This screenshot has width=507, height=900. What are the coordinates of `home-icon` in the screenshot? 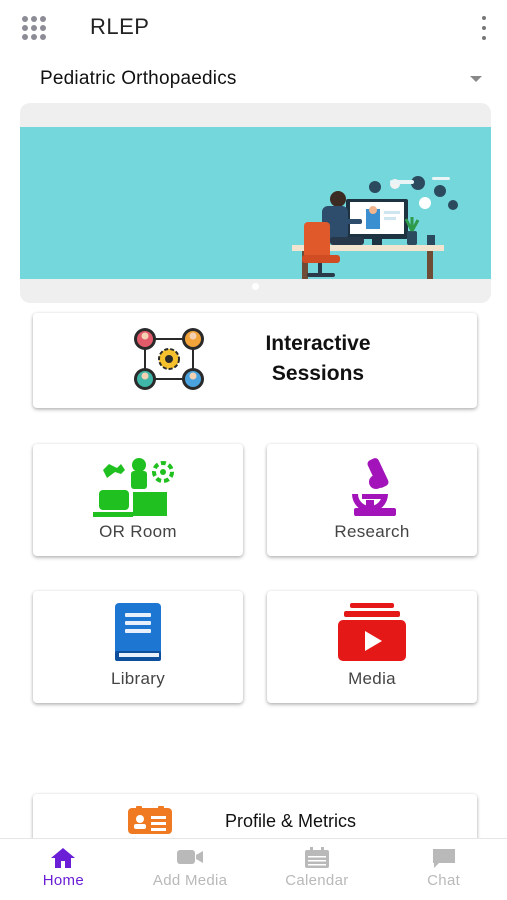 It's located at (63, 858).